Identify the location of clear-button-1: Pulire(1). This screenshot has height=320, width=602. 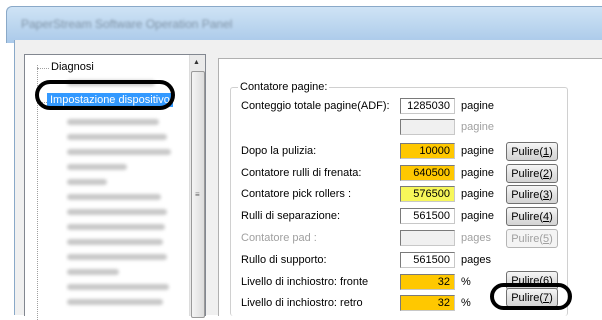
(532, 151).